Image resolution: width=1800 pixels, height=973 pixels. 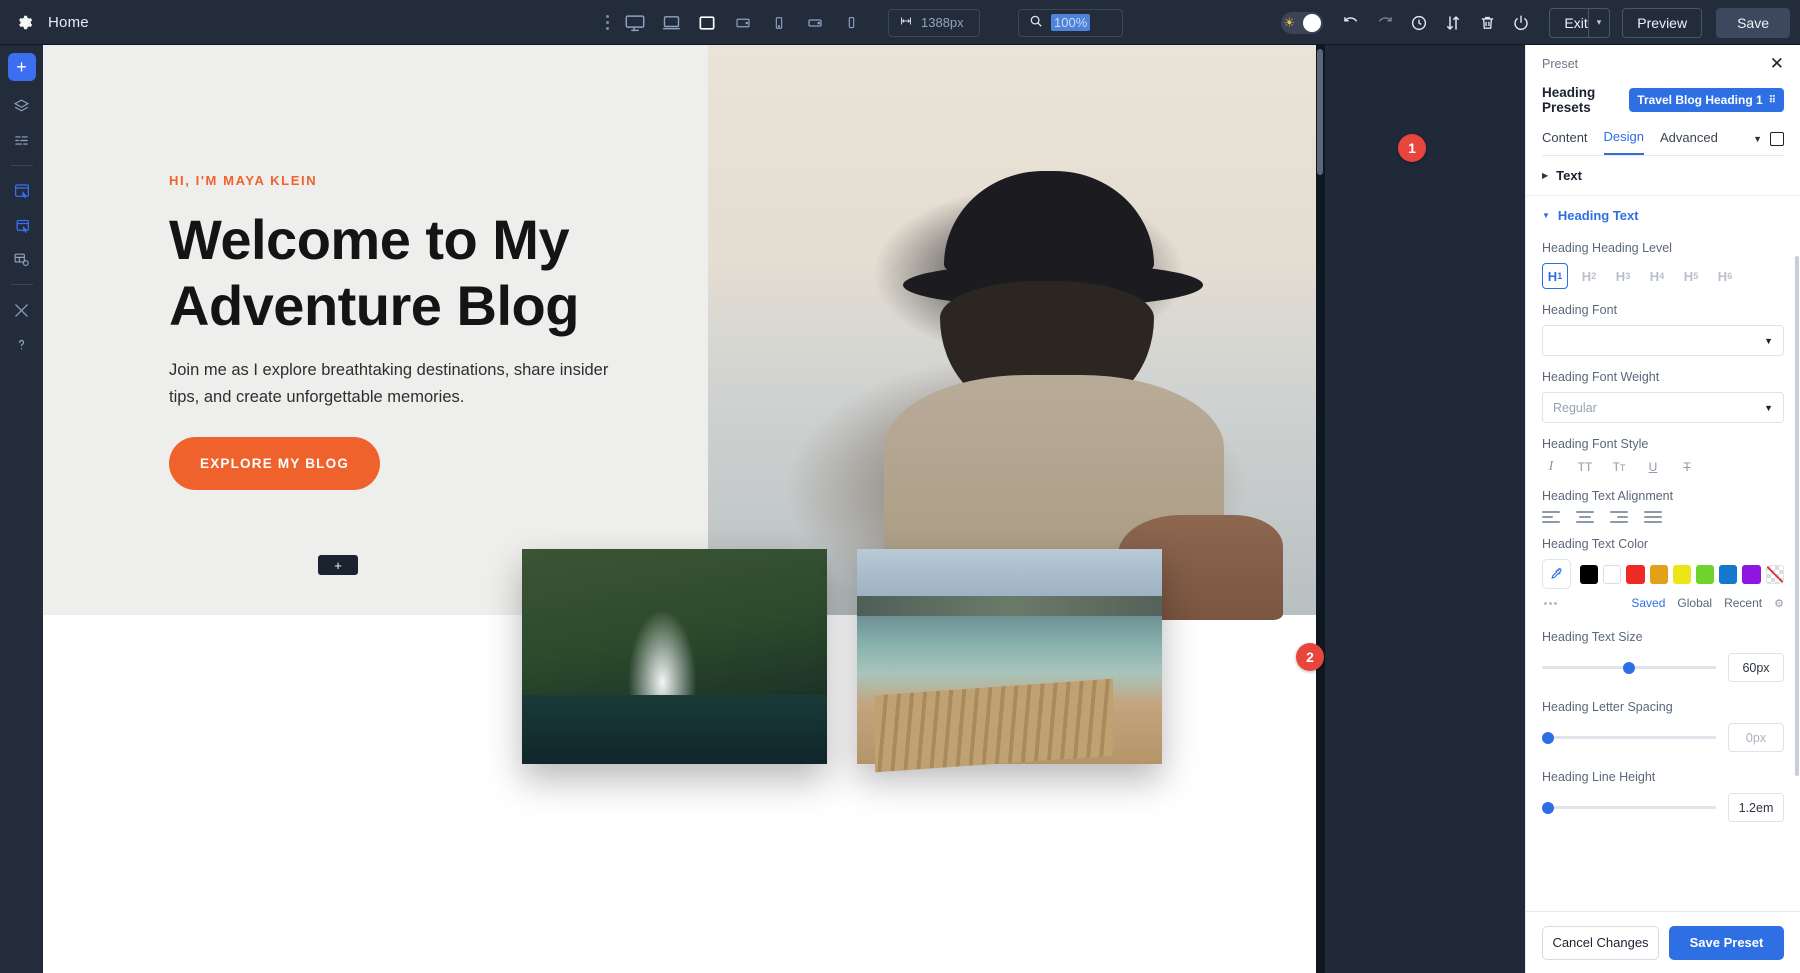 I want to click on history-icon, so click(x=1419, y=23).